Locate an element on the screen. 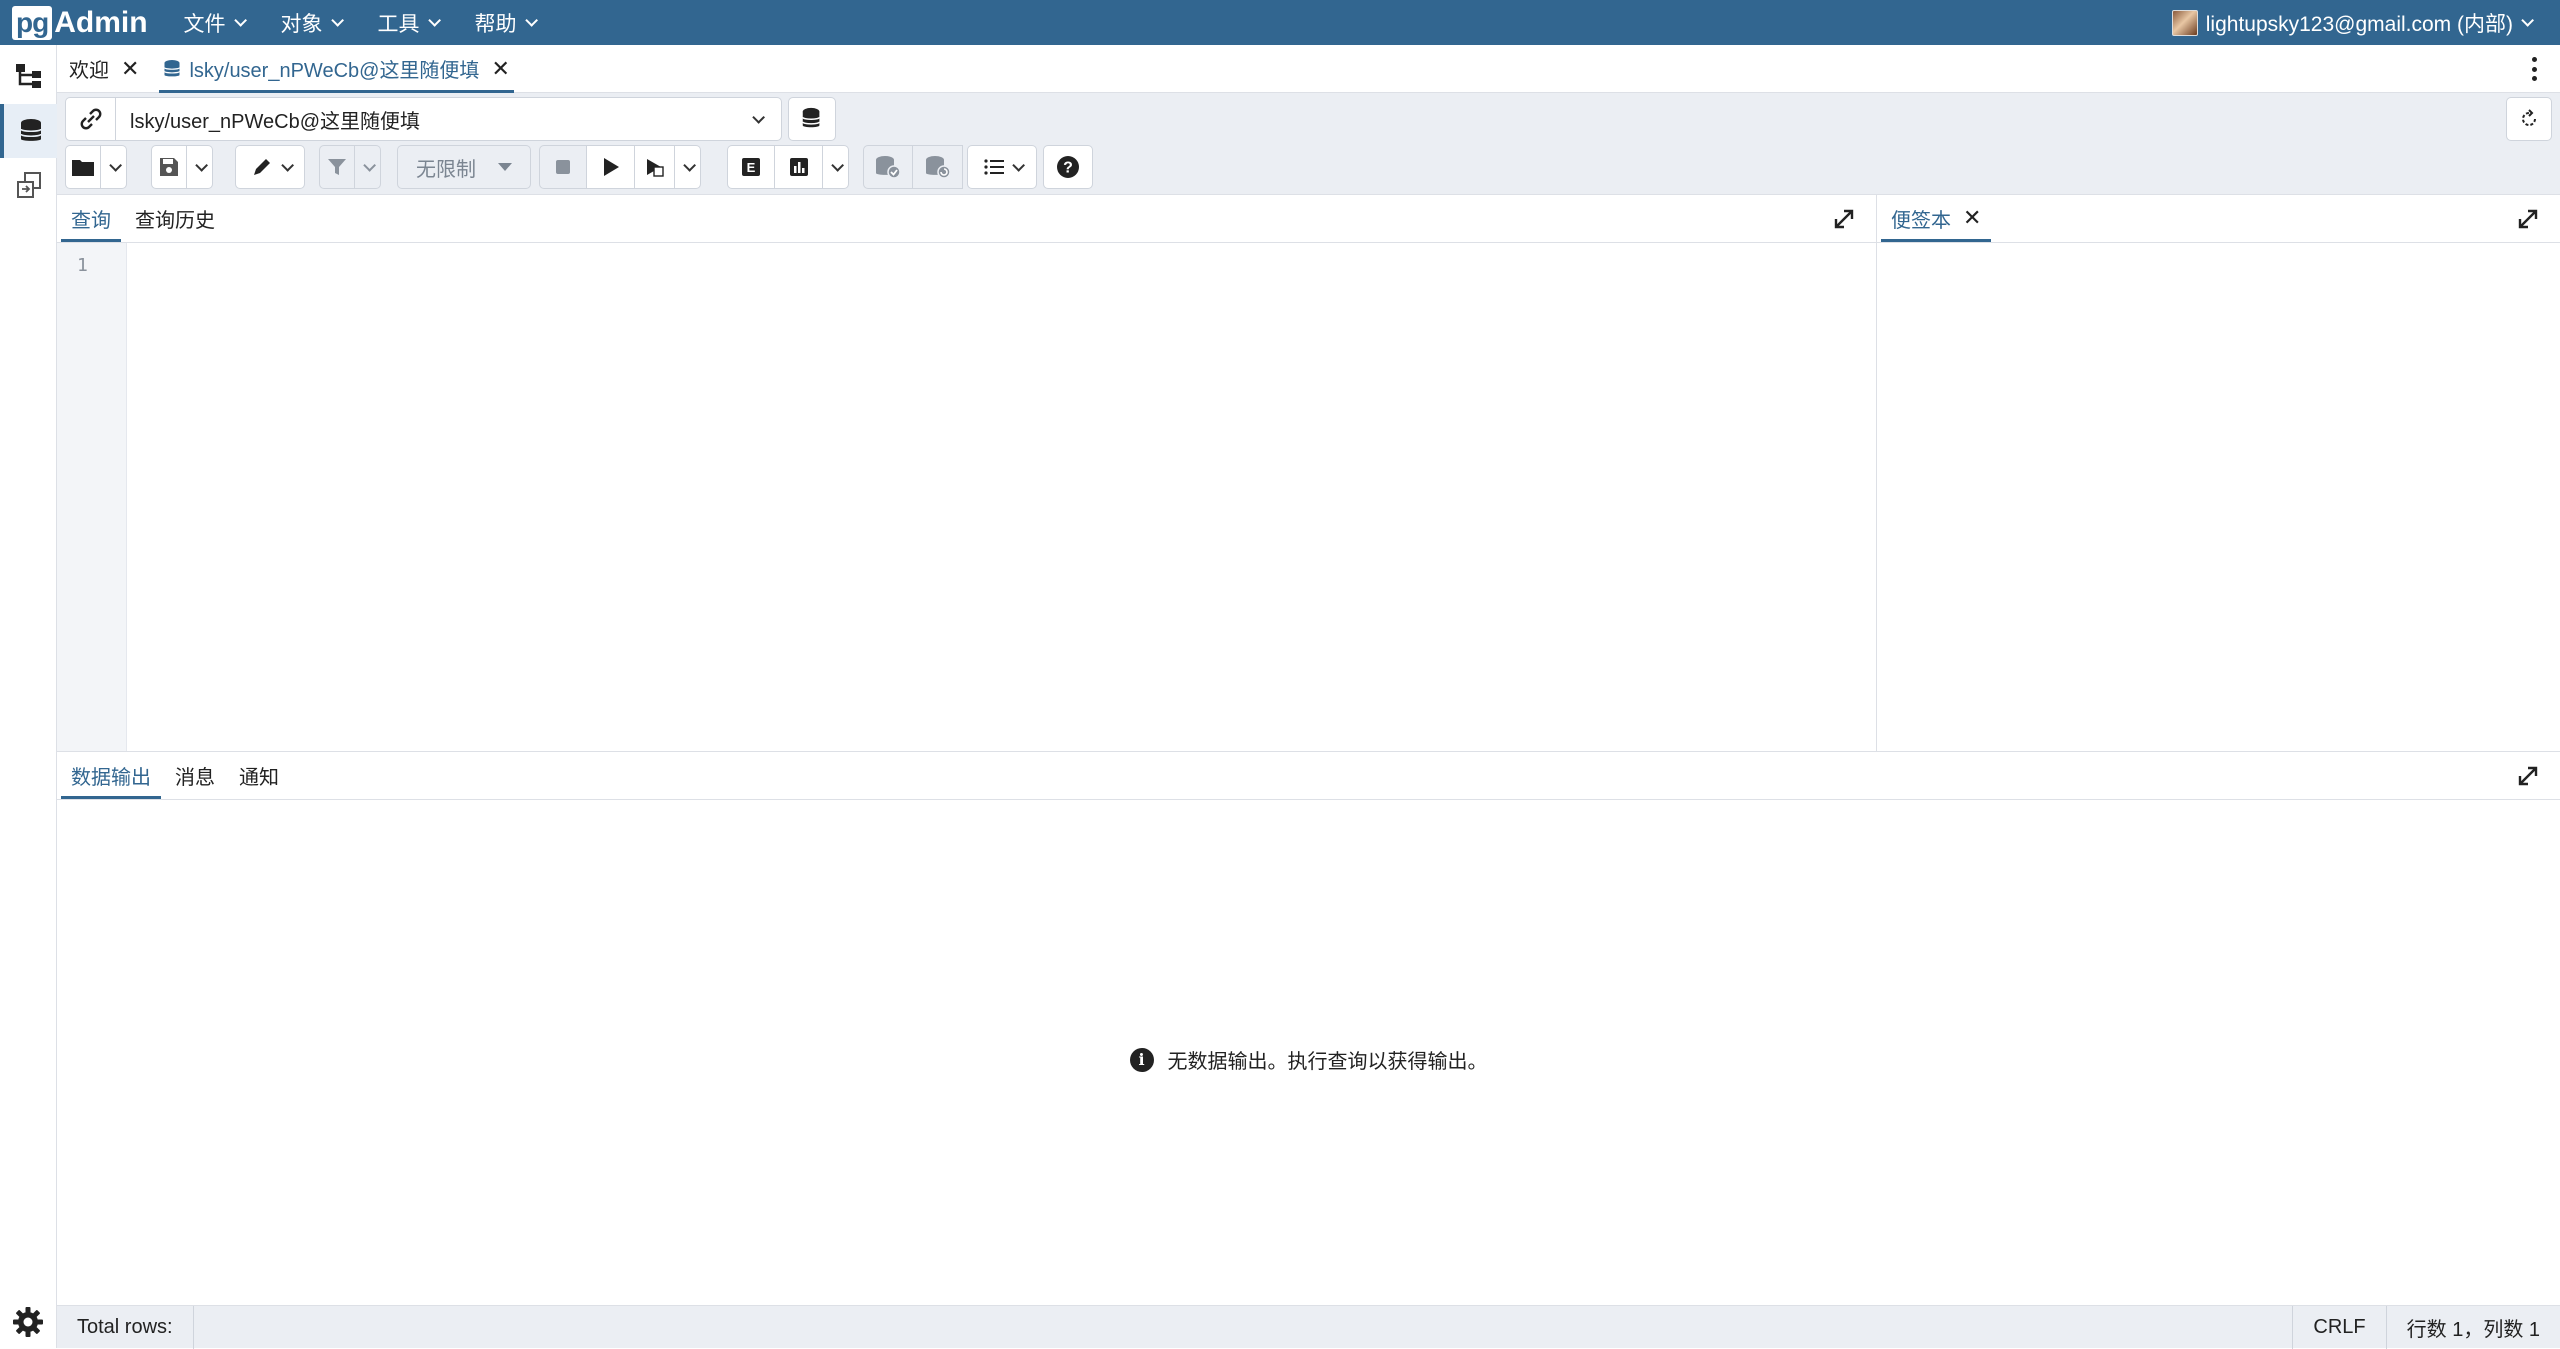 The height and width of the screenshot is (1349, 2560). commit-button is located at coordinates (888, 167).